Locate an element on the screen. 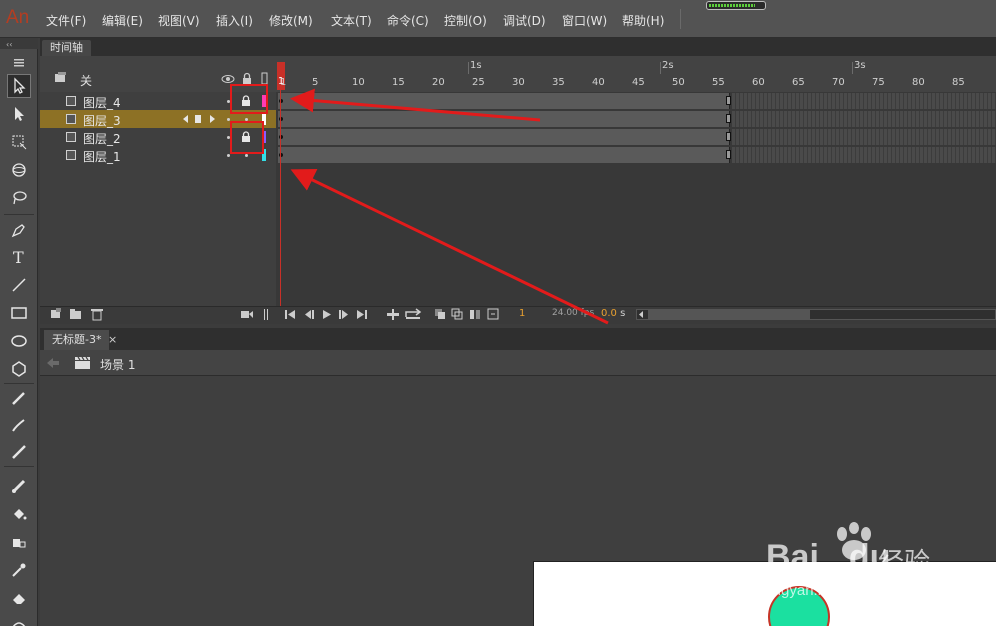 The width and height of the screenshot is (996, 626). delete-icon is located at coordinates (97, 315).